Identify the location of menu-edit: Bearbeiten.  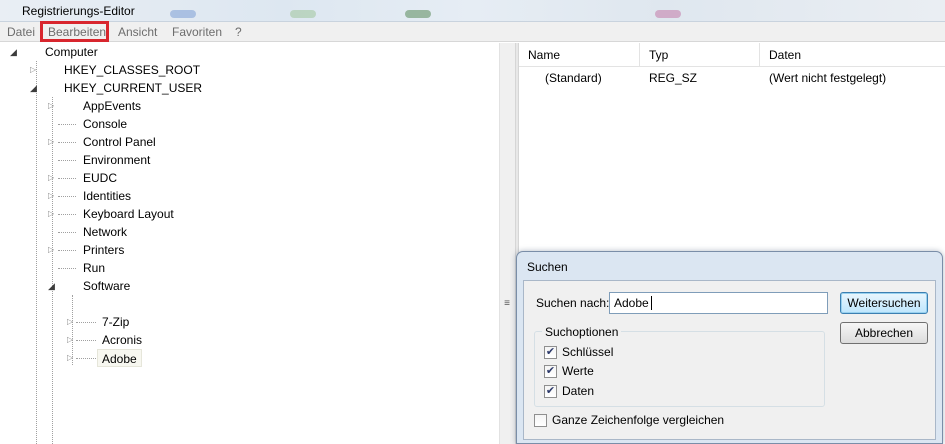
(77, 32).